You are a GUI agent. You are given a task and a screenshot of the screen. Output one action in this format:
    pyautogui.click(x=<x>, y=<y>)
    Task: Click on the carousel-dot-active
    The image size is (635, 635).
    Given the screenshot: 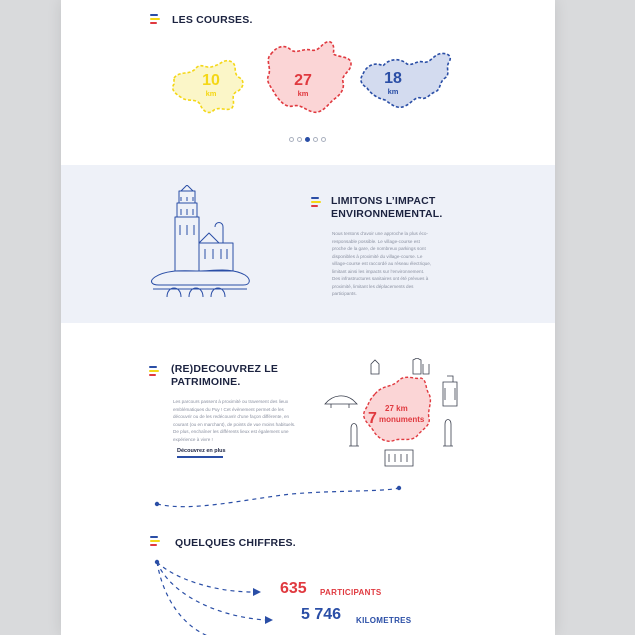 What is the action you would take?
    pyautogui.click(x=307, y=139)
    